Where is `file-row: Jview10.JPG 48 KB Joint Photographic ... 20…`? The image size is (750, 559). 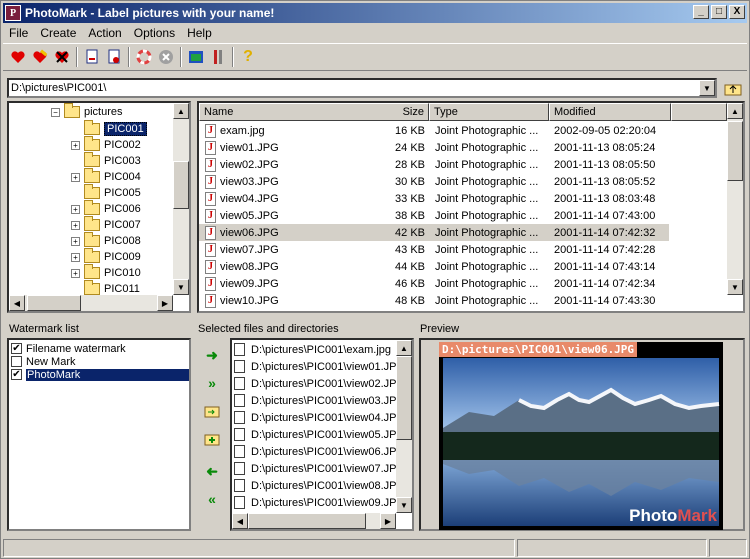 file-row: Jview10.JPG 48 KB Joint Photographic ... 20… is located at coordinates (434, 300).